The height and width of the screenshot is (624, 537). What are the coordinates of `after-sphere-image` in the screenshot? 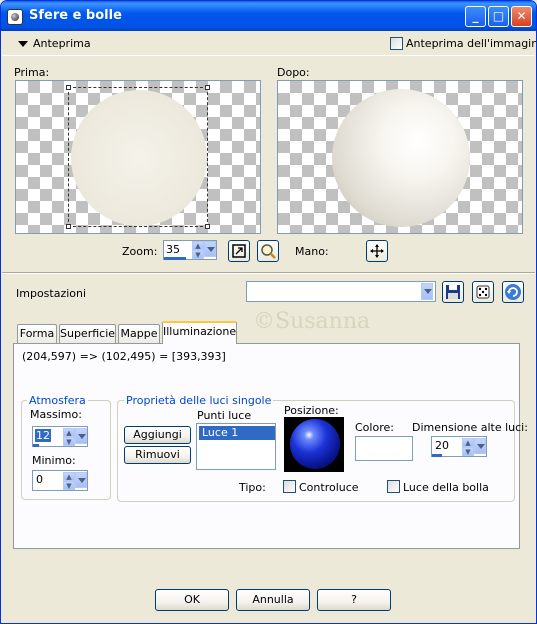 It's located at (401, 158).